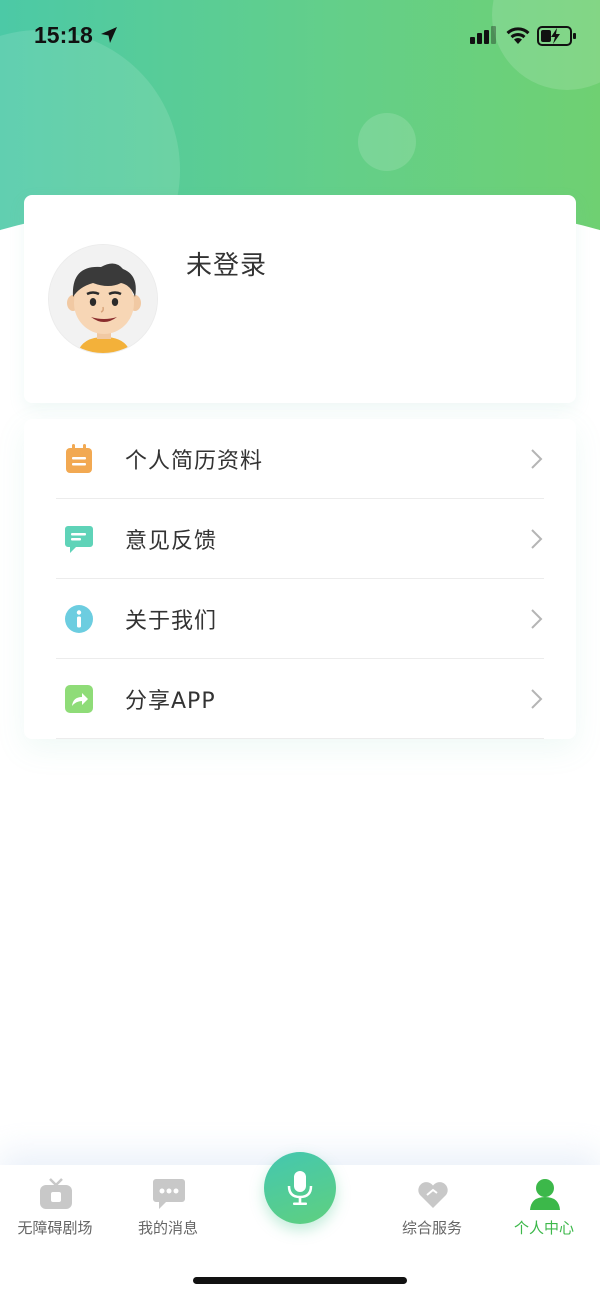  I want to click on menu-item-share-app: 分享APP, so click(300, 699).